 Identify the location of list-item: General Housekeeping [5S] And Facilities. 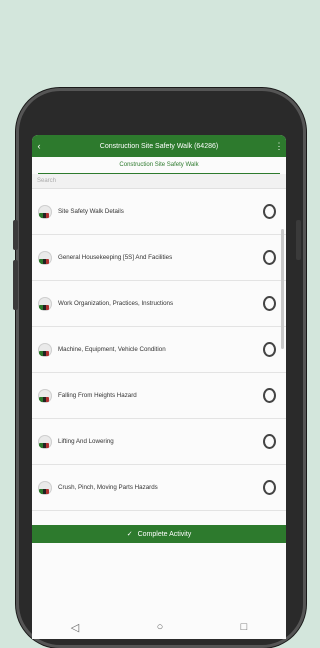
(159, 258).